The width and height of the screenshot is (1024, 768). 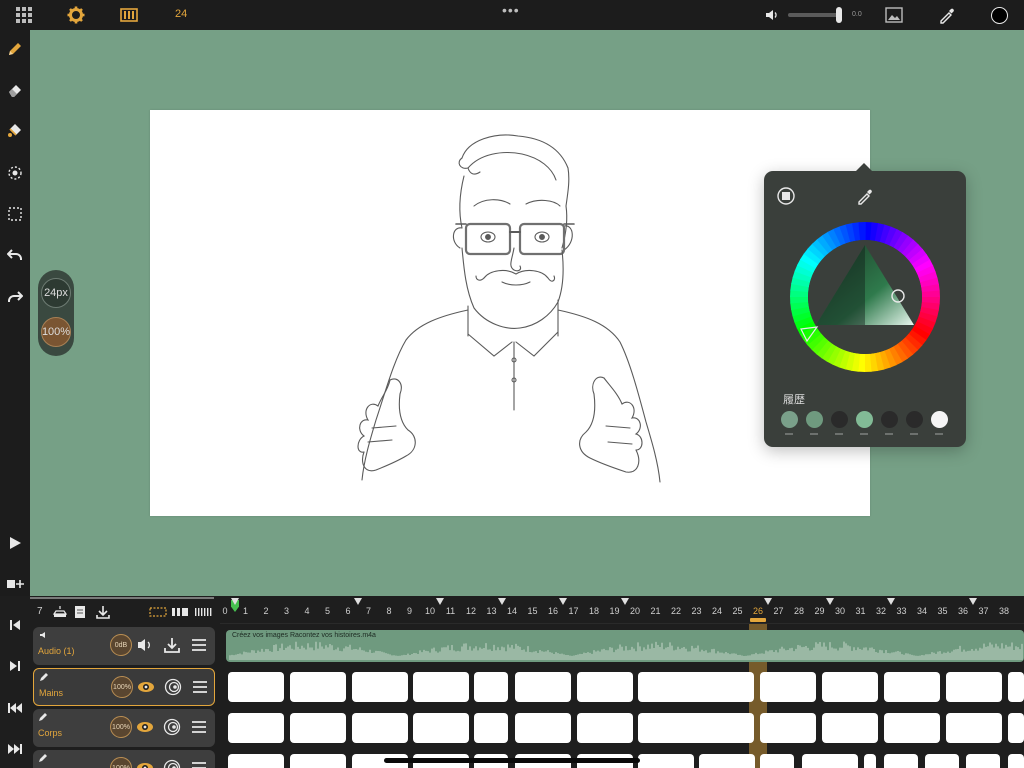 I want to click on film-icon, so click(x=129, y=15).